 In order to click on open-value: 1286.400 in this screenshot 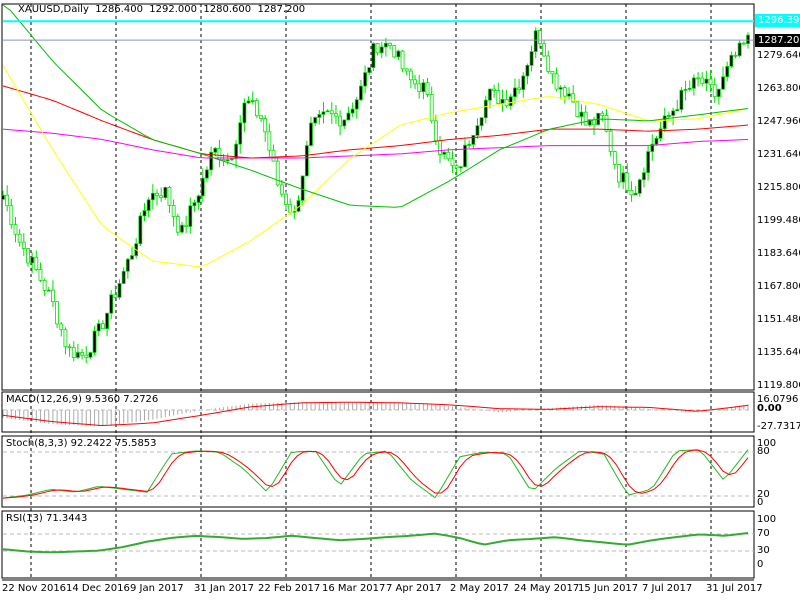, I will do `click(119, 9)`.